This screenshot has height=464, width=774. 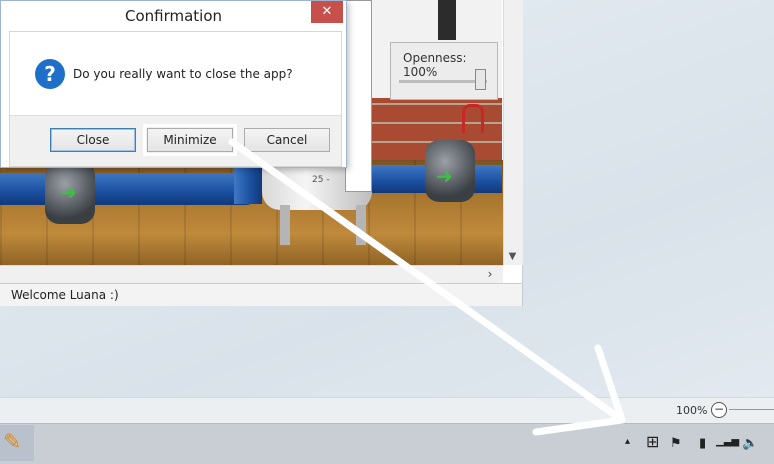 I want to click on horizontal-scrollbar, so click(x=251, y=274).